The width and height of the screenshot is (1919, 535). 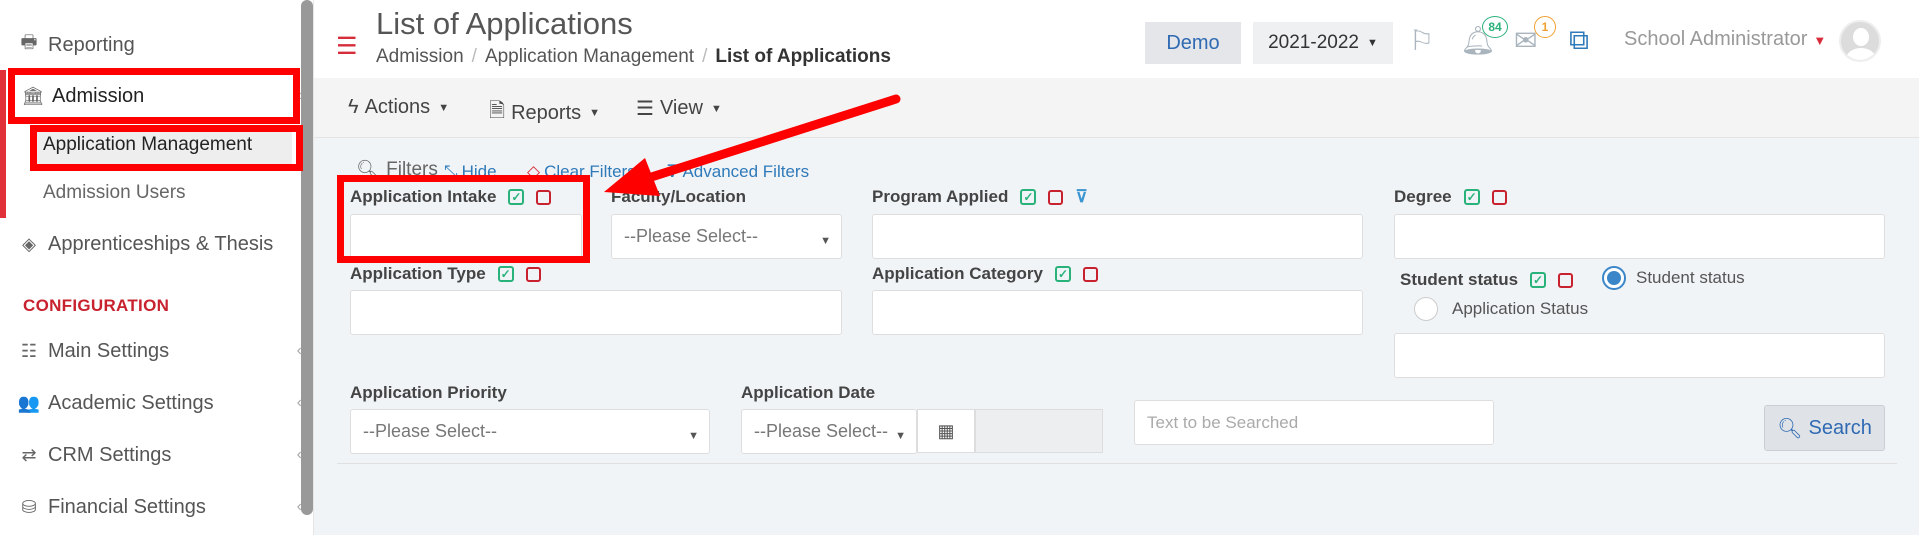 What do you see at coordinates (1423, 196) in the screenshot?
I see `label-text: Degree` at bounding box center [1423, 196].